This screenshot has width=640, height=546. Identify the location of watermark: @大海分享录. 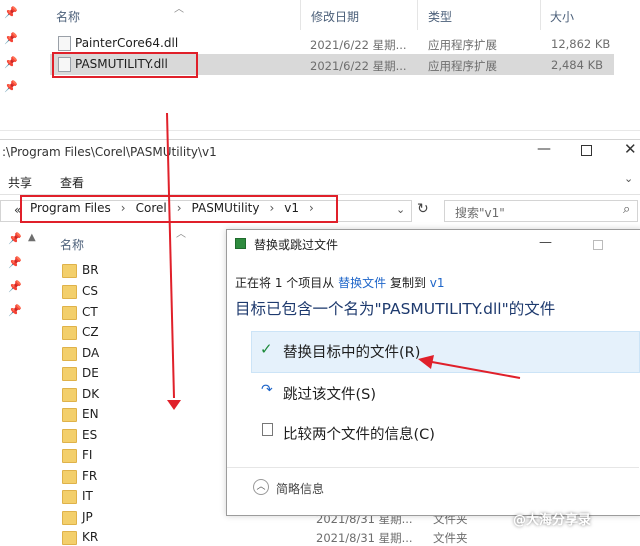
(552, 520).